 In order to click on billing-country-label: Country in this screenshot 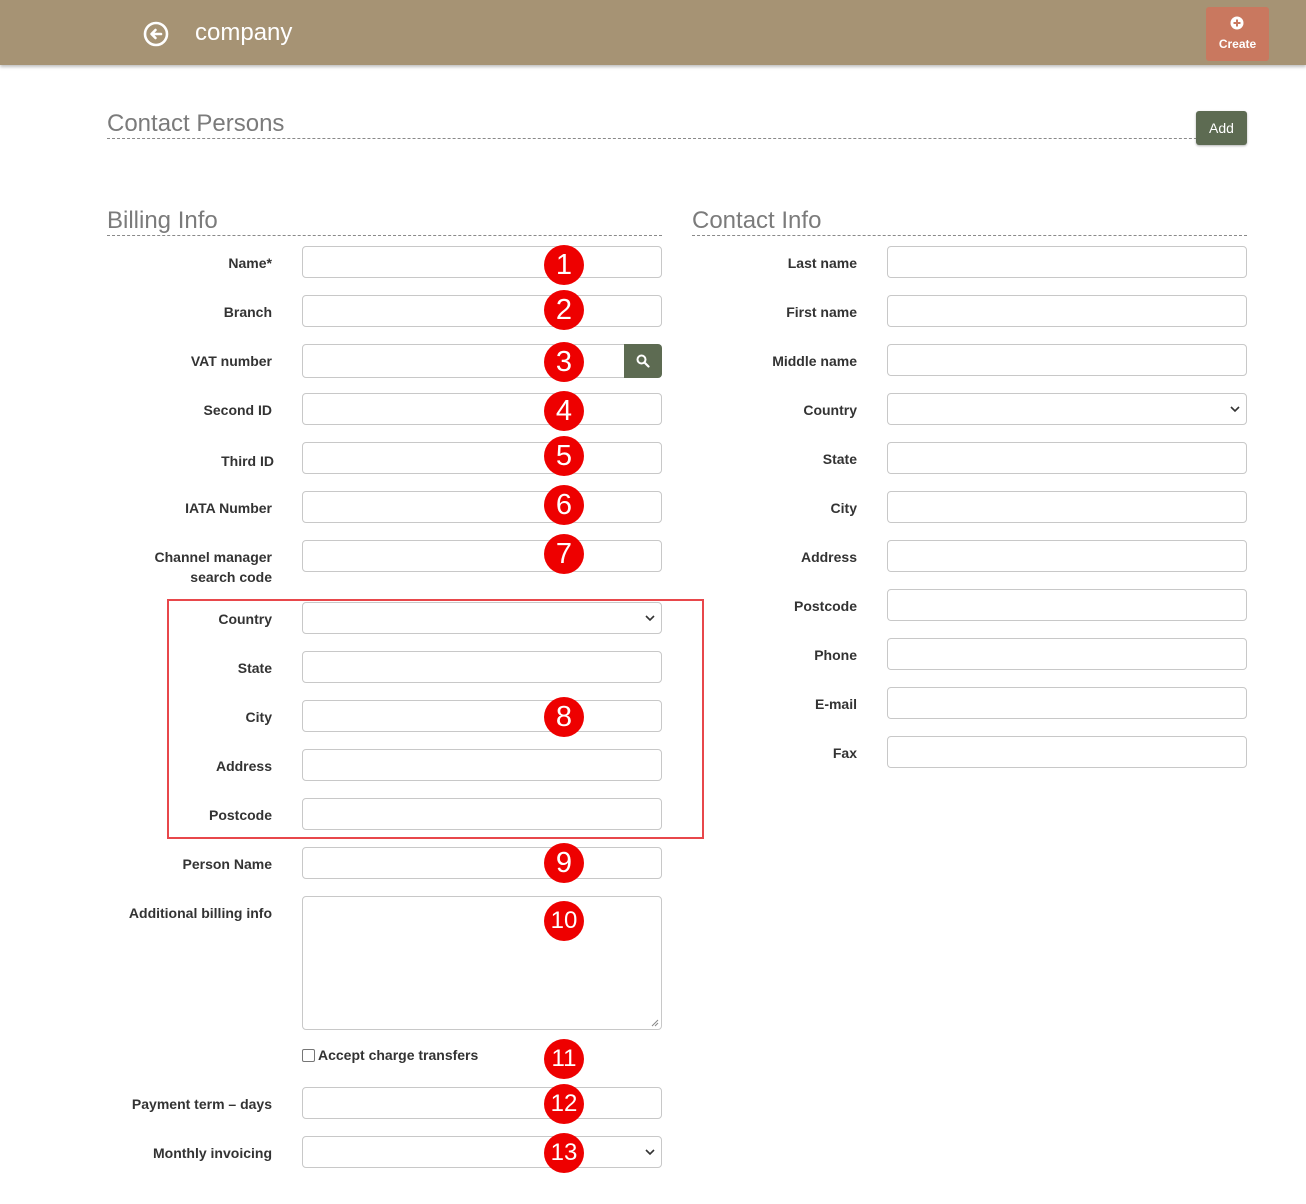, I will do `click(245, 619)`.